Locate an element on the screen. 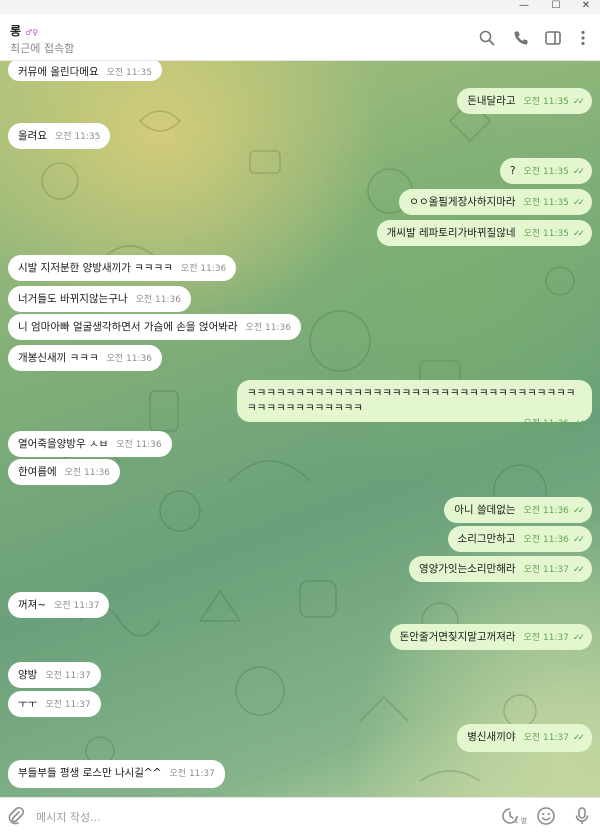 This screenshot has width=600, height=833. incoming-message: 부들부들 평생 로스만 나시길^^ 오전 11:37 is located at coordinates (116, 774).